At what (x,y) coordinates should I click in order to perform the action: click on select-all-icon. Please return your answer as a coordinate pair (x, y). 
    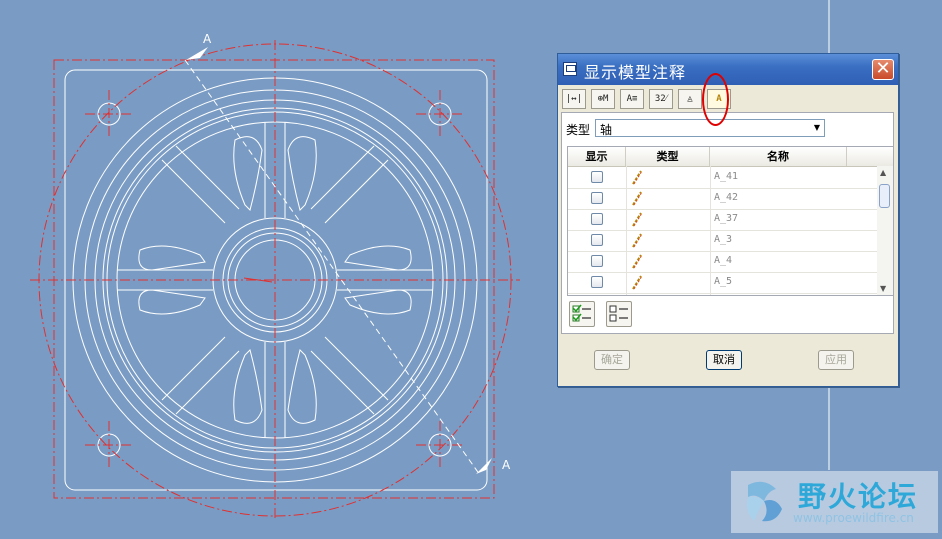
    Looking at the image, I should click on (581, 313).